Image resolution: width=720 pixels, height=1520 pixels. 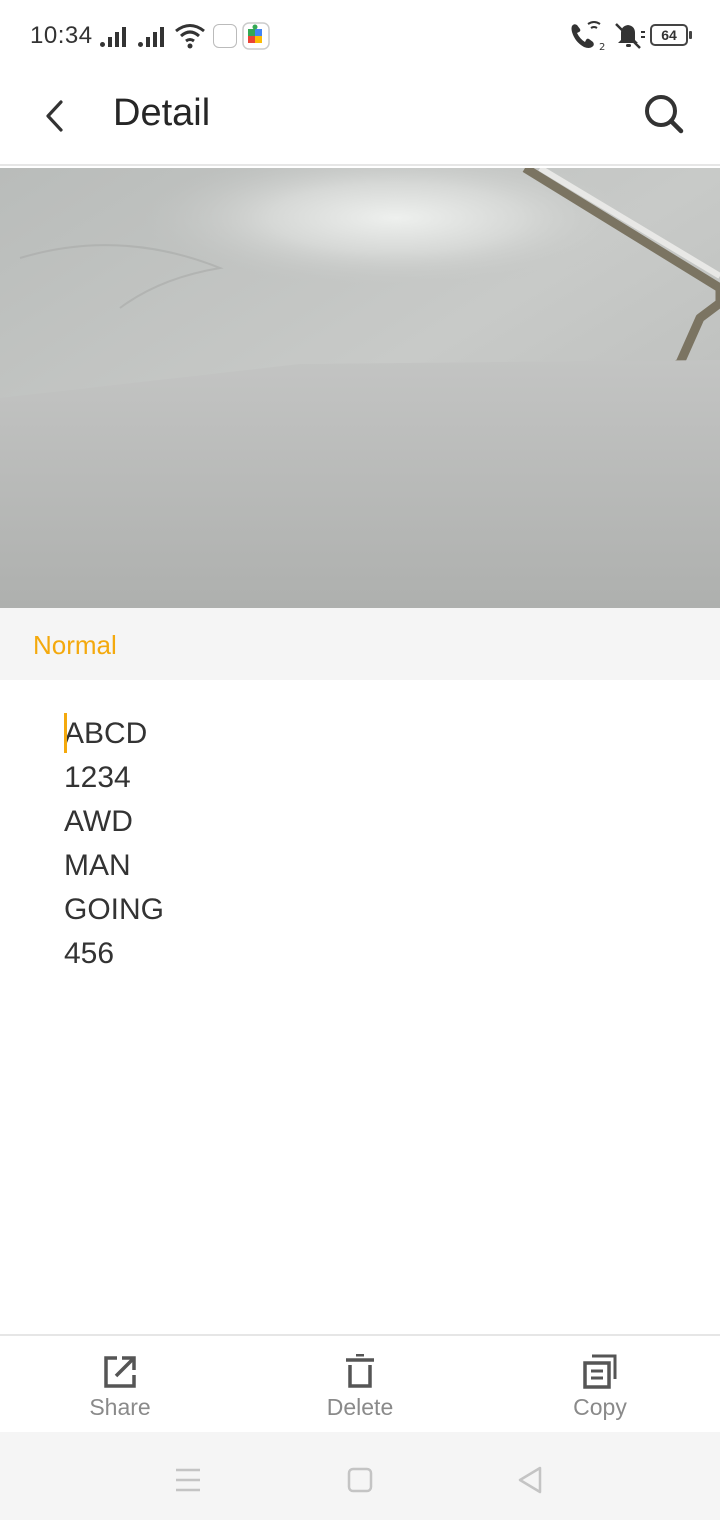 What do you see at coordinates (114, 909) in the screenshot?
I see `text-line: GOING` at bounding box center [114, 909].